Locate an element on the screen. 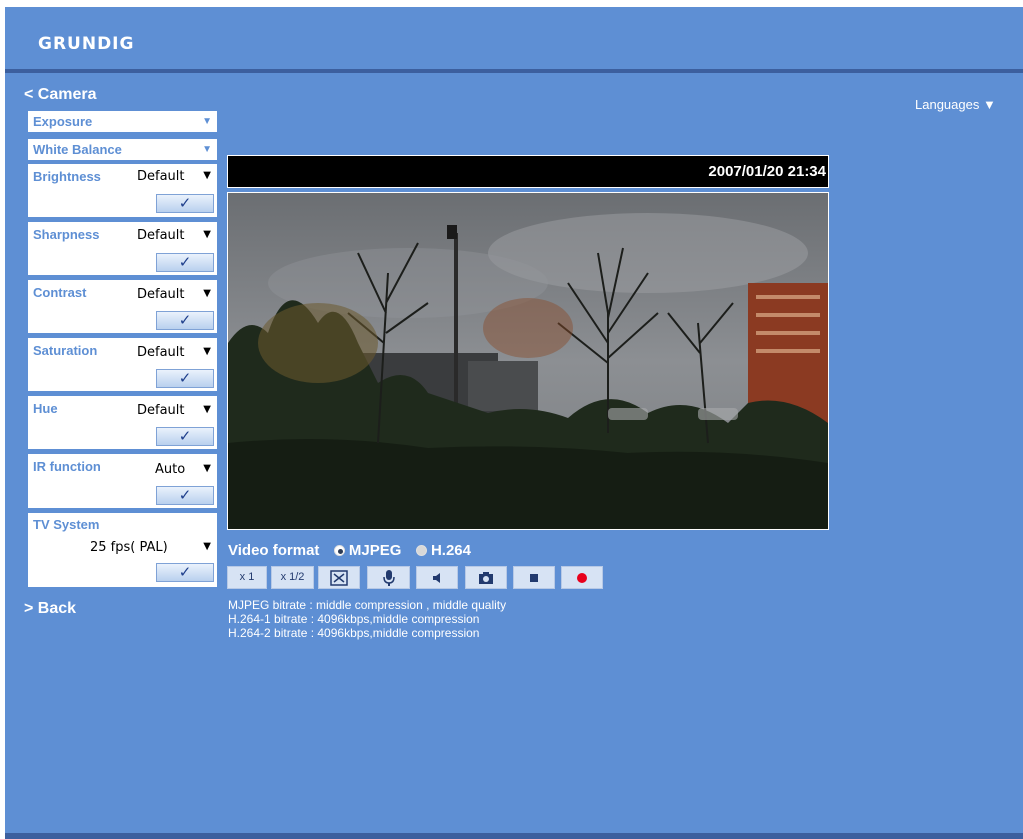 The width and height of the screenshot is (1023, 839). stop-icon is located at coordinates (534, 578).